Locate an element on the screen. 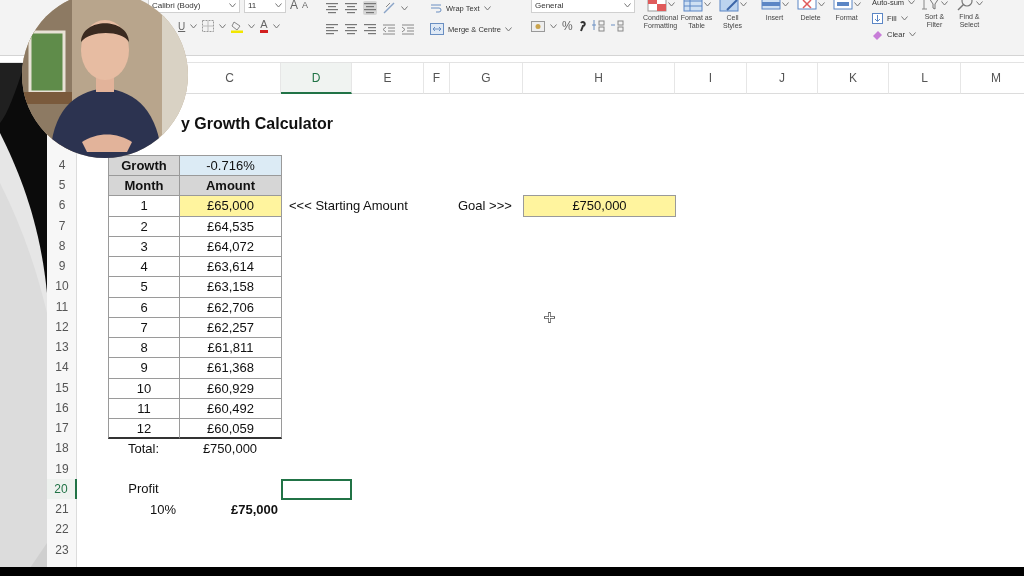 This screenshot has width=1024, height=576. row-header: 20 is located at coordinates (62, 488).